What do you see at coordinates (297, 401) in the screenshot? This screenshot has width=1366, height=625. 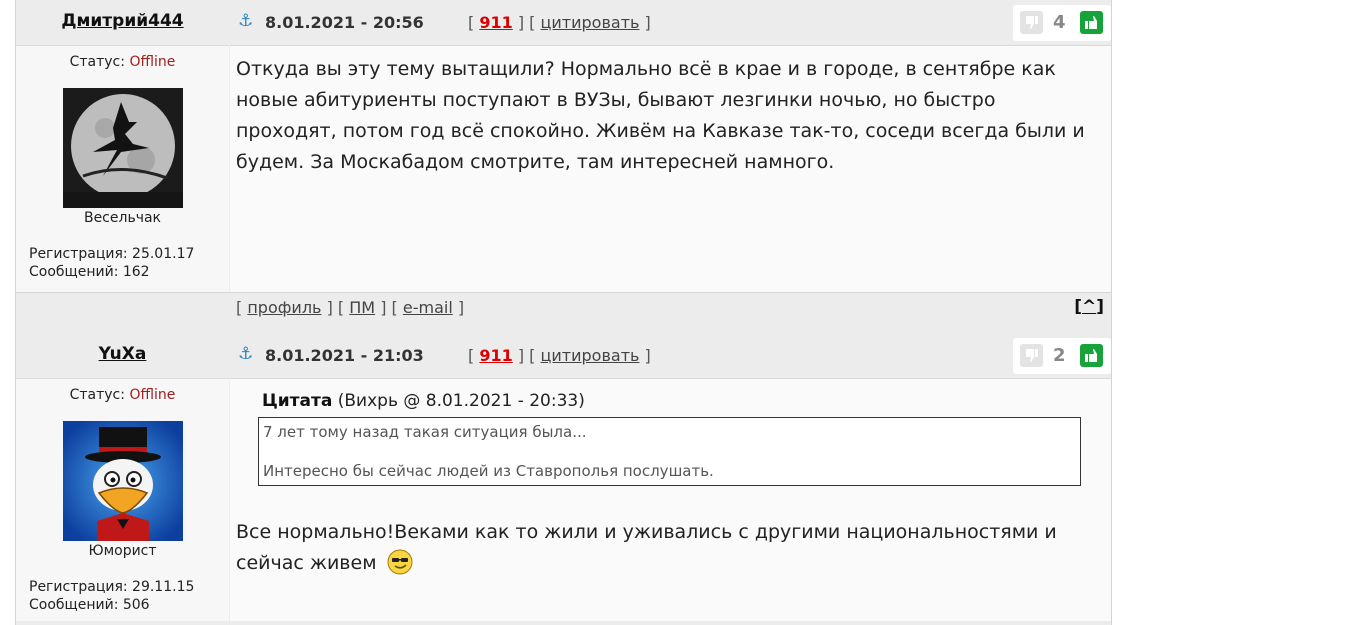 I see `quote-label: Цитата` at bounding box center [297, 401].